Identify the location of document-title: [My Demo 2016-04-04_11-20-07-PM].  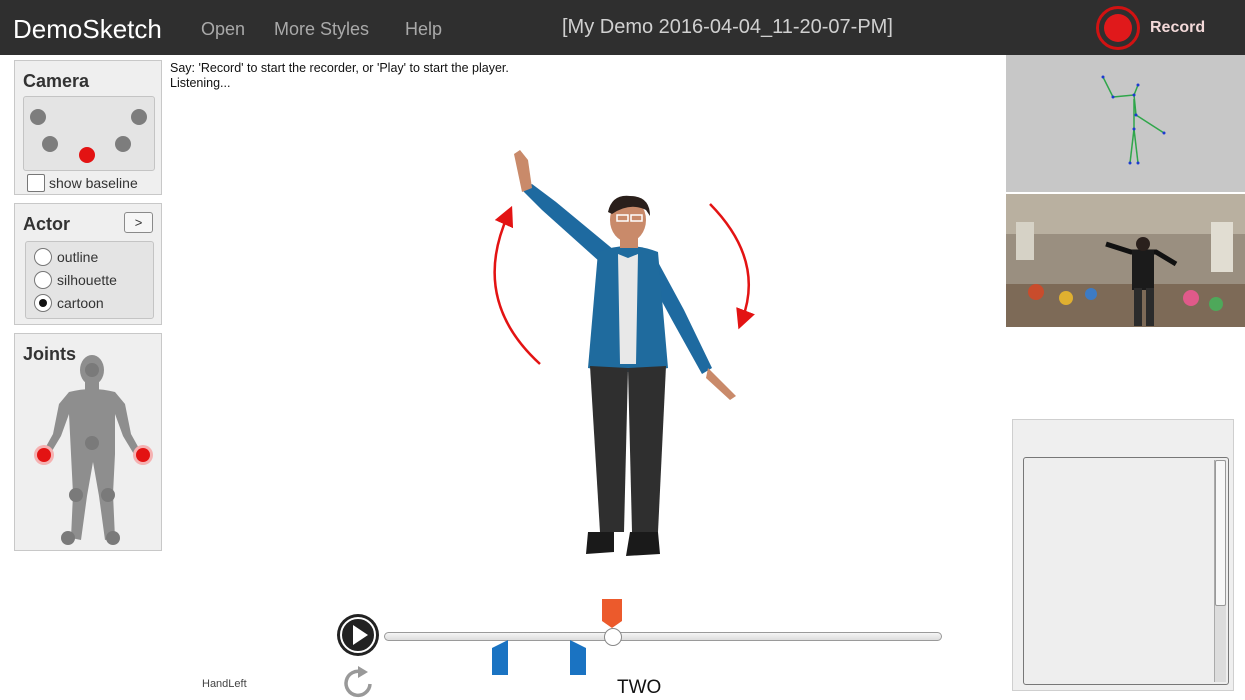
(727, 27).